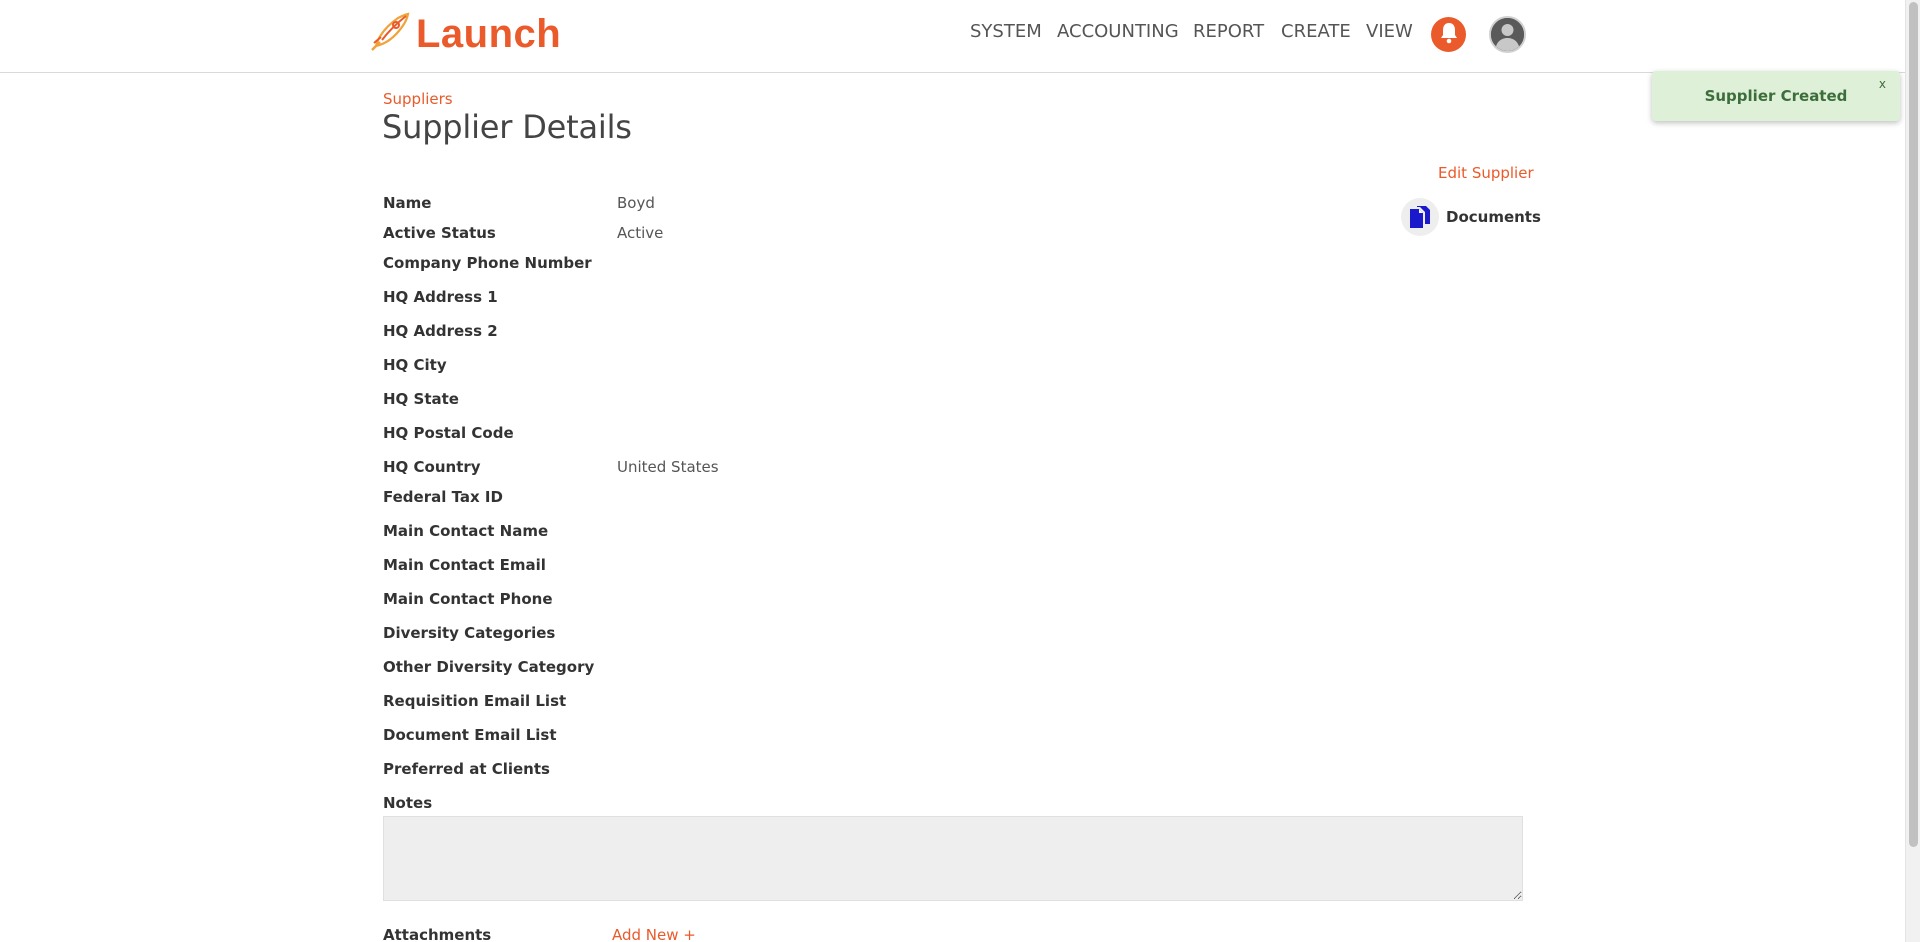  I want to click on field-label-diversity-categories: Diversity Categories, so click(469, 633).